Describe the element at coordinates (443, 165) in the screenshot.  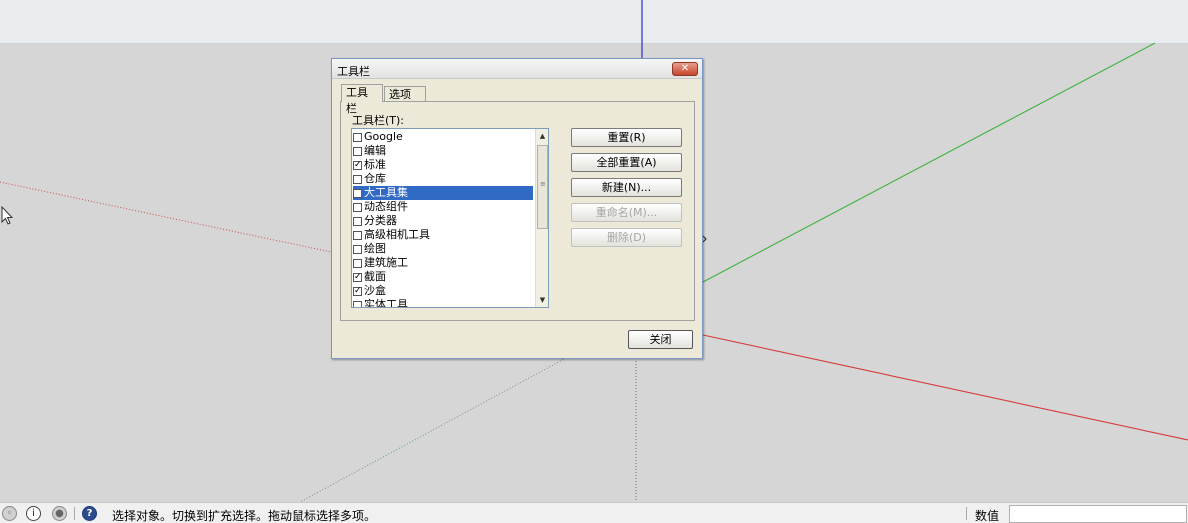
I see `toolbar-list-item: ✓ 标准` at that location.